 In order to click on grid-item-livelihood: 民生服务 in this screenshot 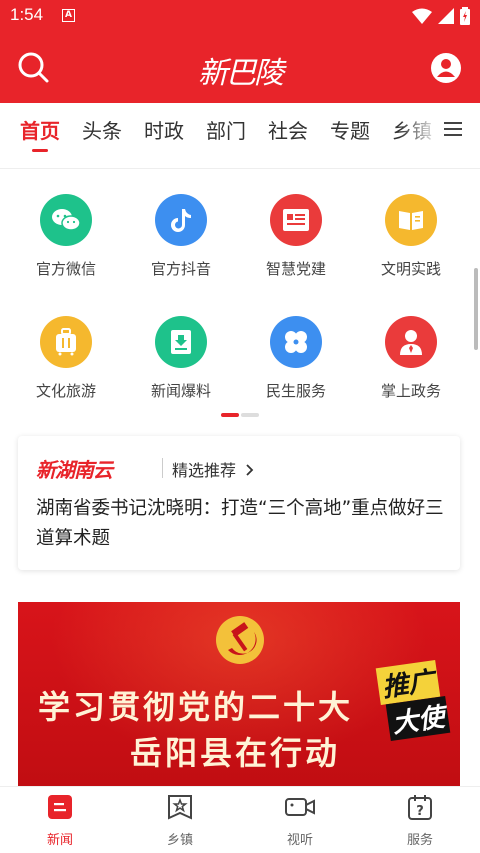, I will do `click(296, 358)`.